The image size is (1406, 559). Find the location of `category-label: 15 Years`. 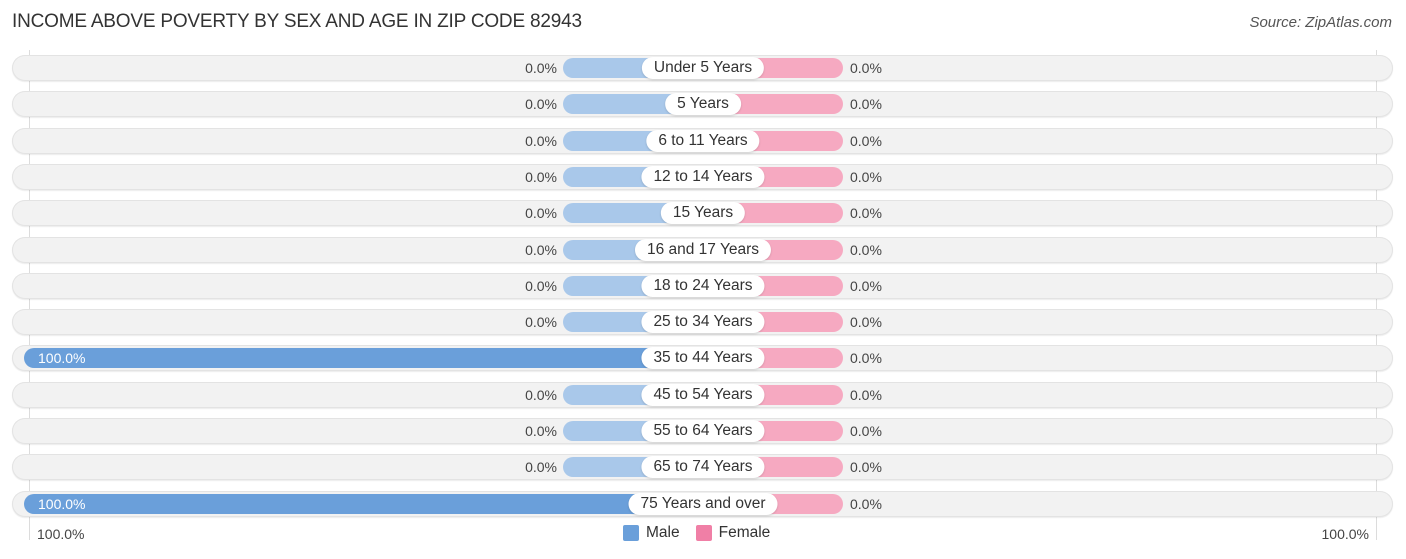

category-label: 15 Years is located at coordinates (703, 213).